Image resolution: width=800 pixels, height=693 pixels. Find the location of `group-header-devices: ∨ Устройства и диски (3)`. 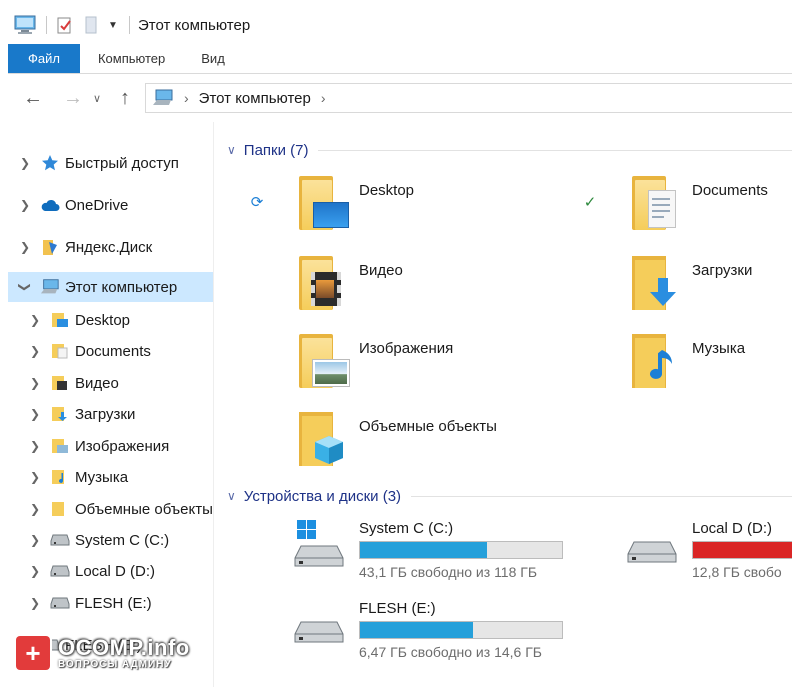

group-header-devices: ∨ Устройства и диски (3) is located at coordinates (509, 496).